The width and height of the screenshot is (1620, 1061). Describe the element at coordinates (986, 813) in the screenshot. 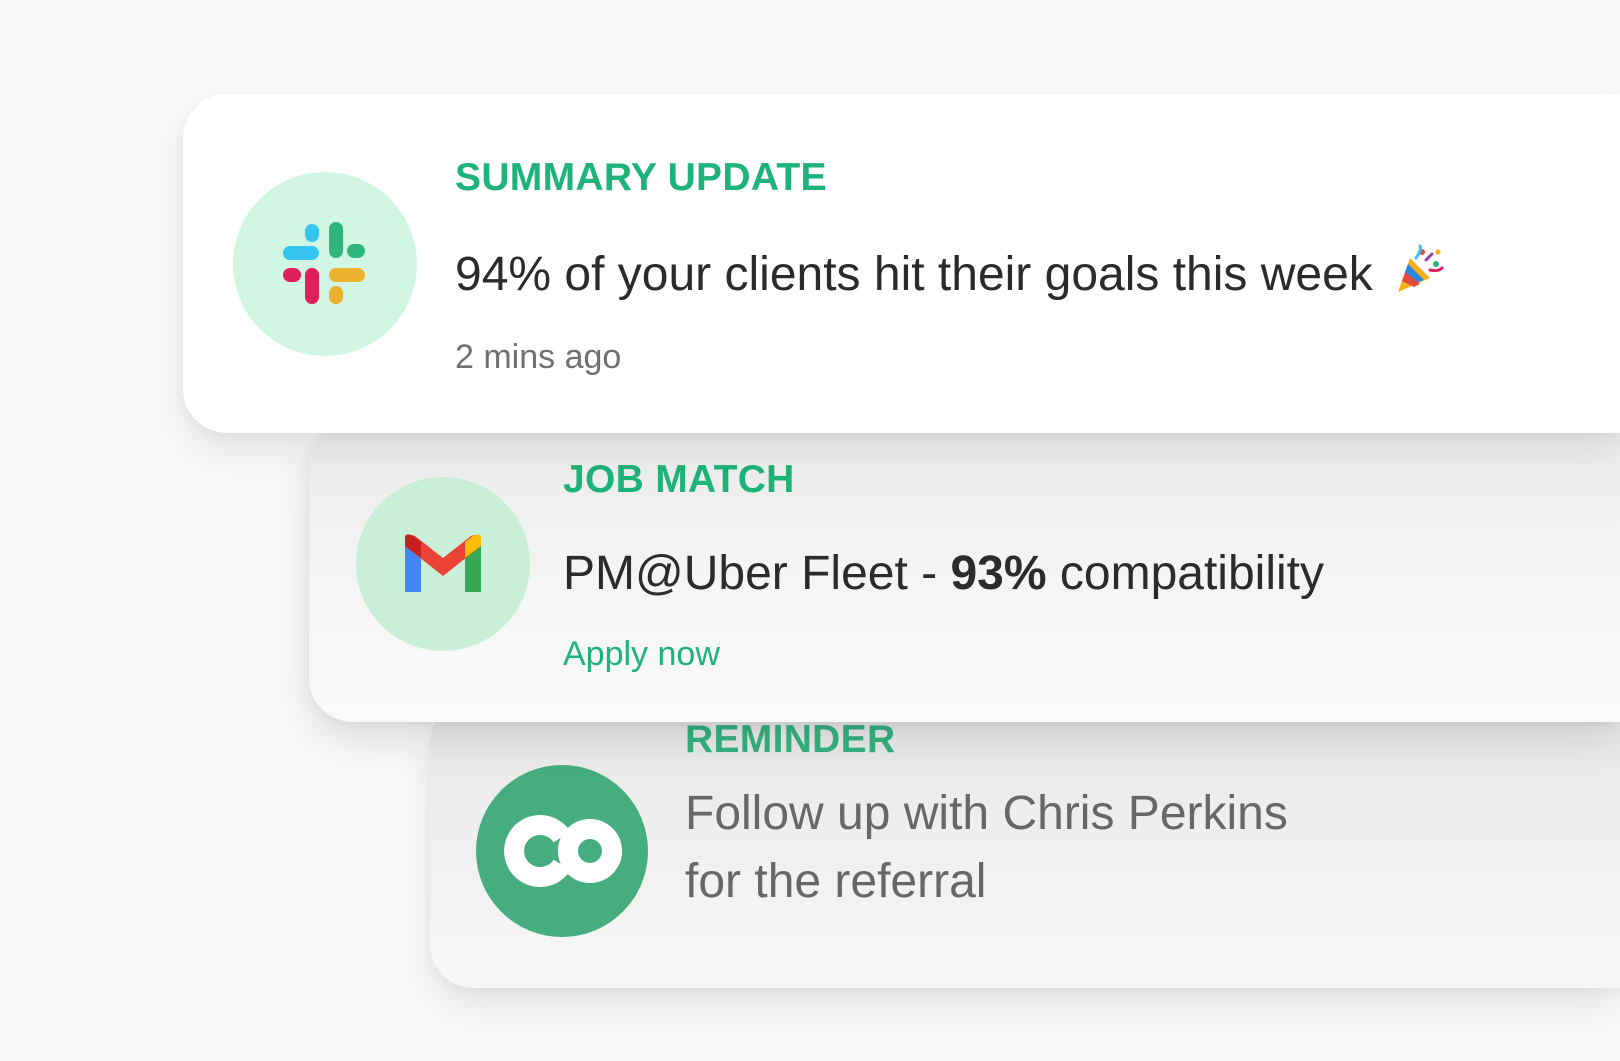

I see `notification-message-line-1: Follow up with Chris Perkins` at that location.